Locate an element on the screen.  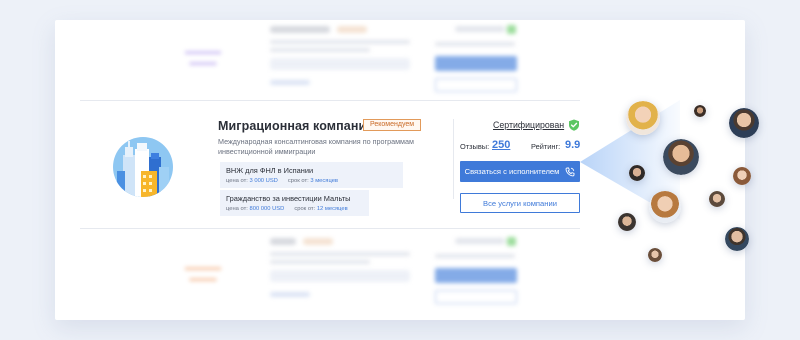
service-title: Гражданство за инвестиции Мальты is located at coordinates (288, 198).